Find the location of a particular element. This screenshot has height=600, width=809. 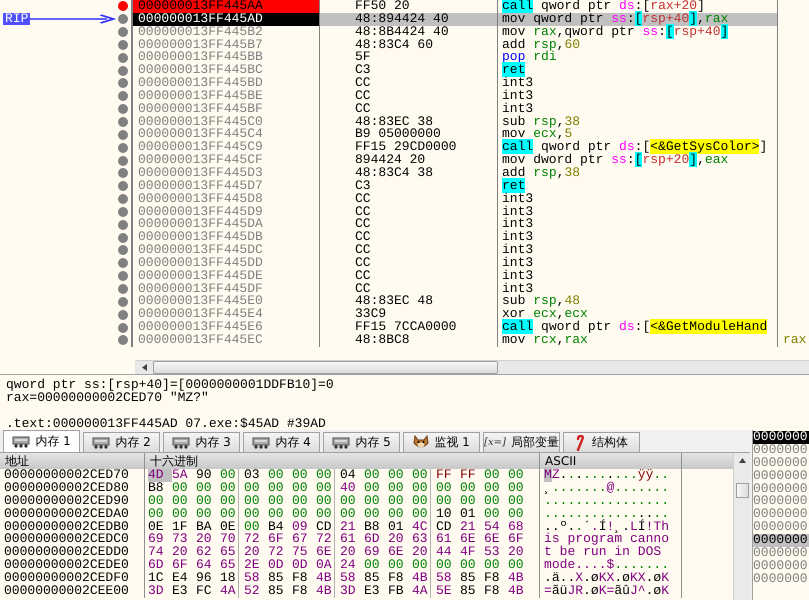

vertical-scrollbar is located at coordinates (741, 526).